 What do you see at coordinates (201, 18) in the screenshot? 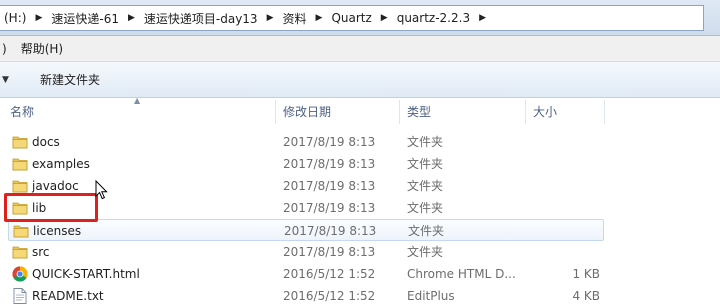
I see `breadcrumb-item: 速运快递项目-day13` at bounding box center [201, 18].